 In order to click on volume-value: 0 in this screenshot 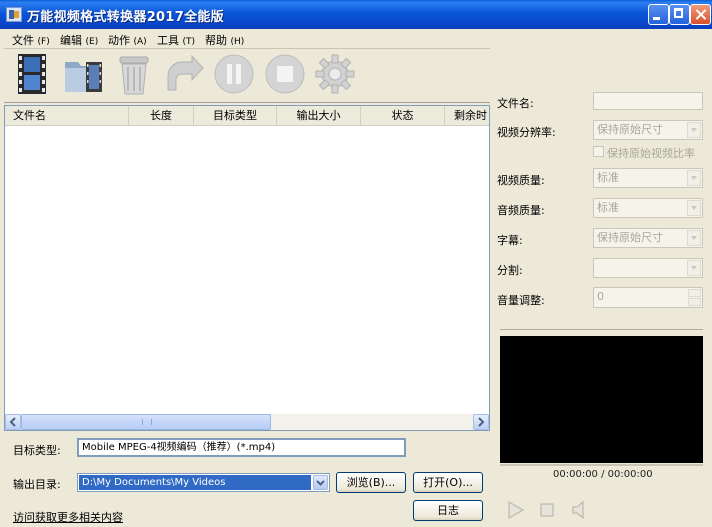, I will do `click(600, 296)`.